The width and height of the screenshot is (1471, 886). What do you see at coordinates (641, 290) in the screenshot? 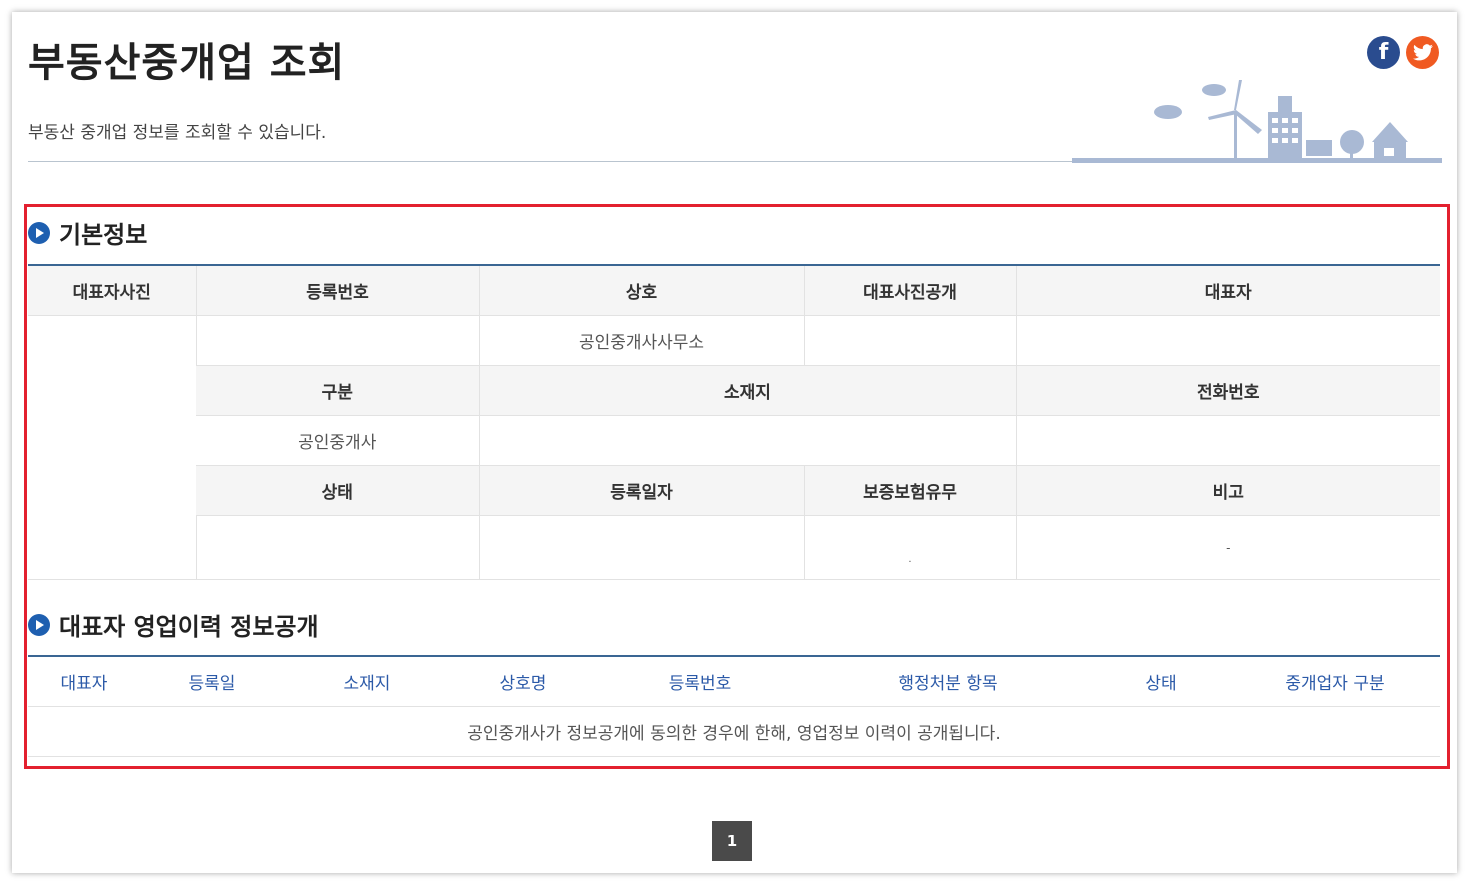
I see `col-name: 상호` at bounding box center [641, 290].